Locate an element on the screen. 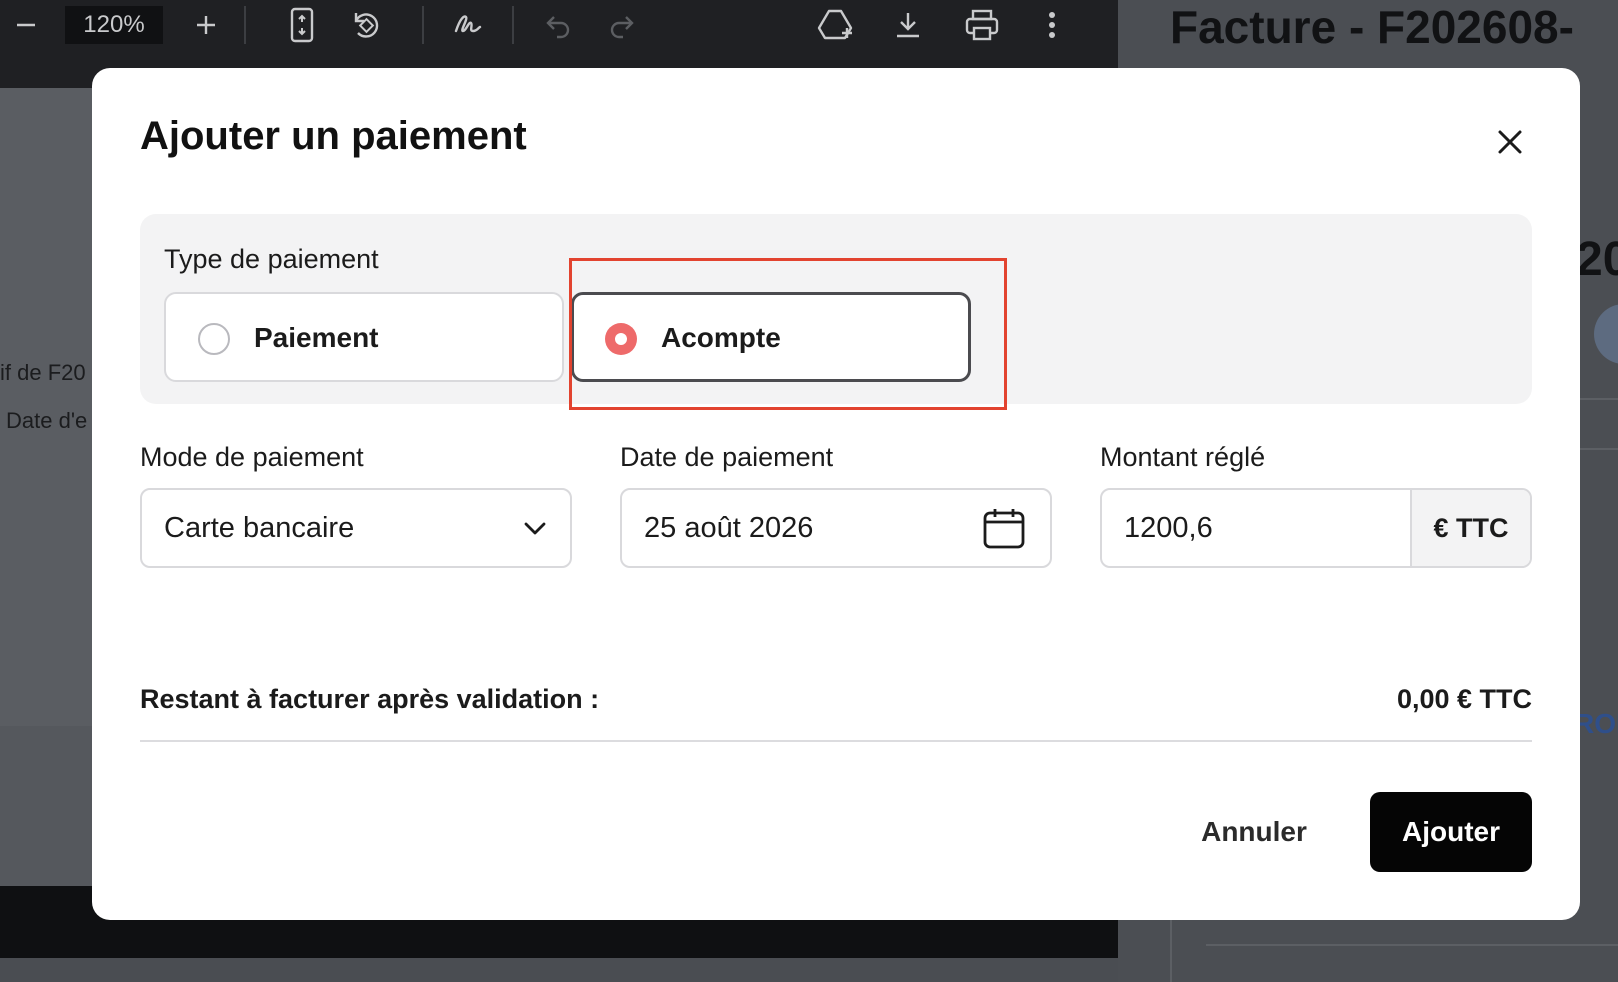  cancel-button: Annuler is located at coordinates (1254, 832).